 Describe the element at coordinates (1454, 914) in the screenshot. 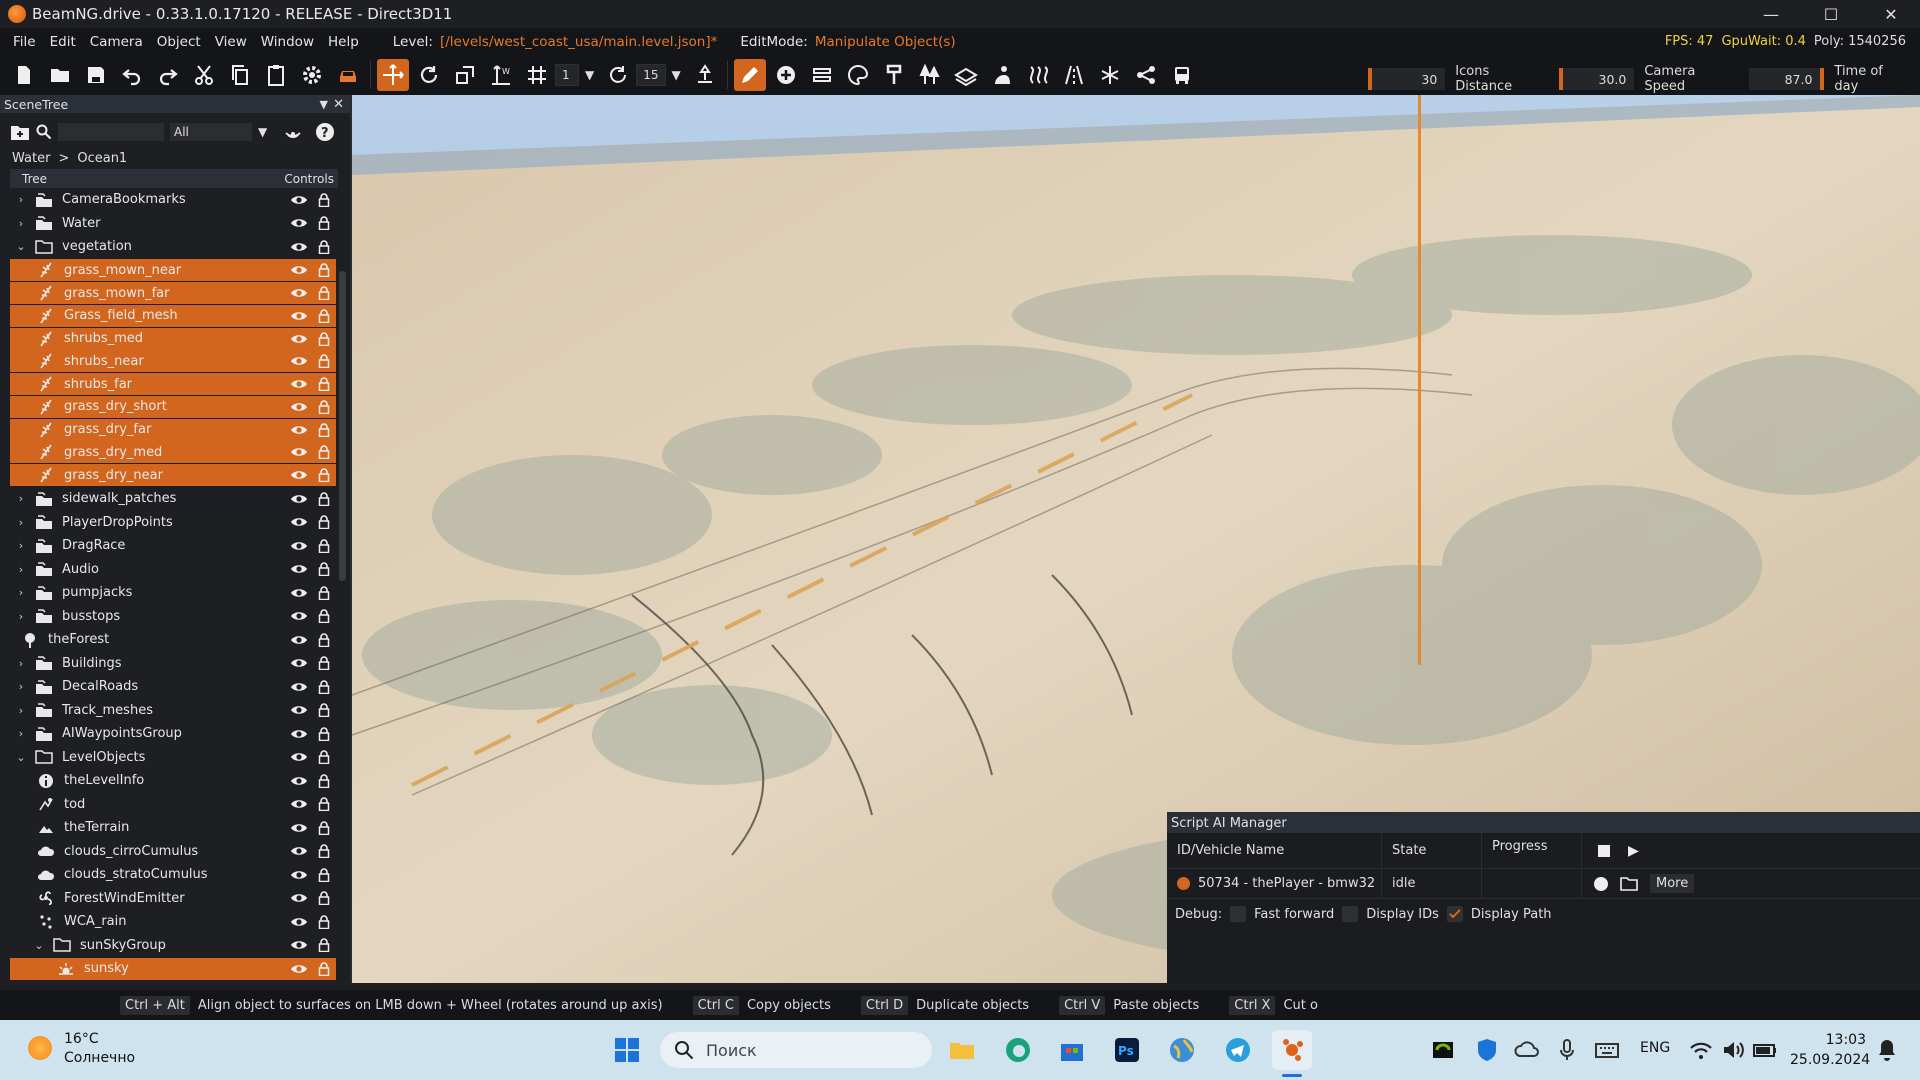

I see `display-path-checkbox` at that location.